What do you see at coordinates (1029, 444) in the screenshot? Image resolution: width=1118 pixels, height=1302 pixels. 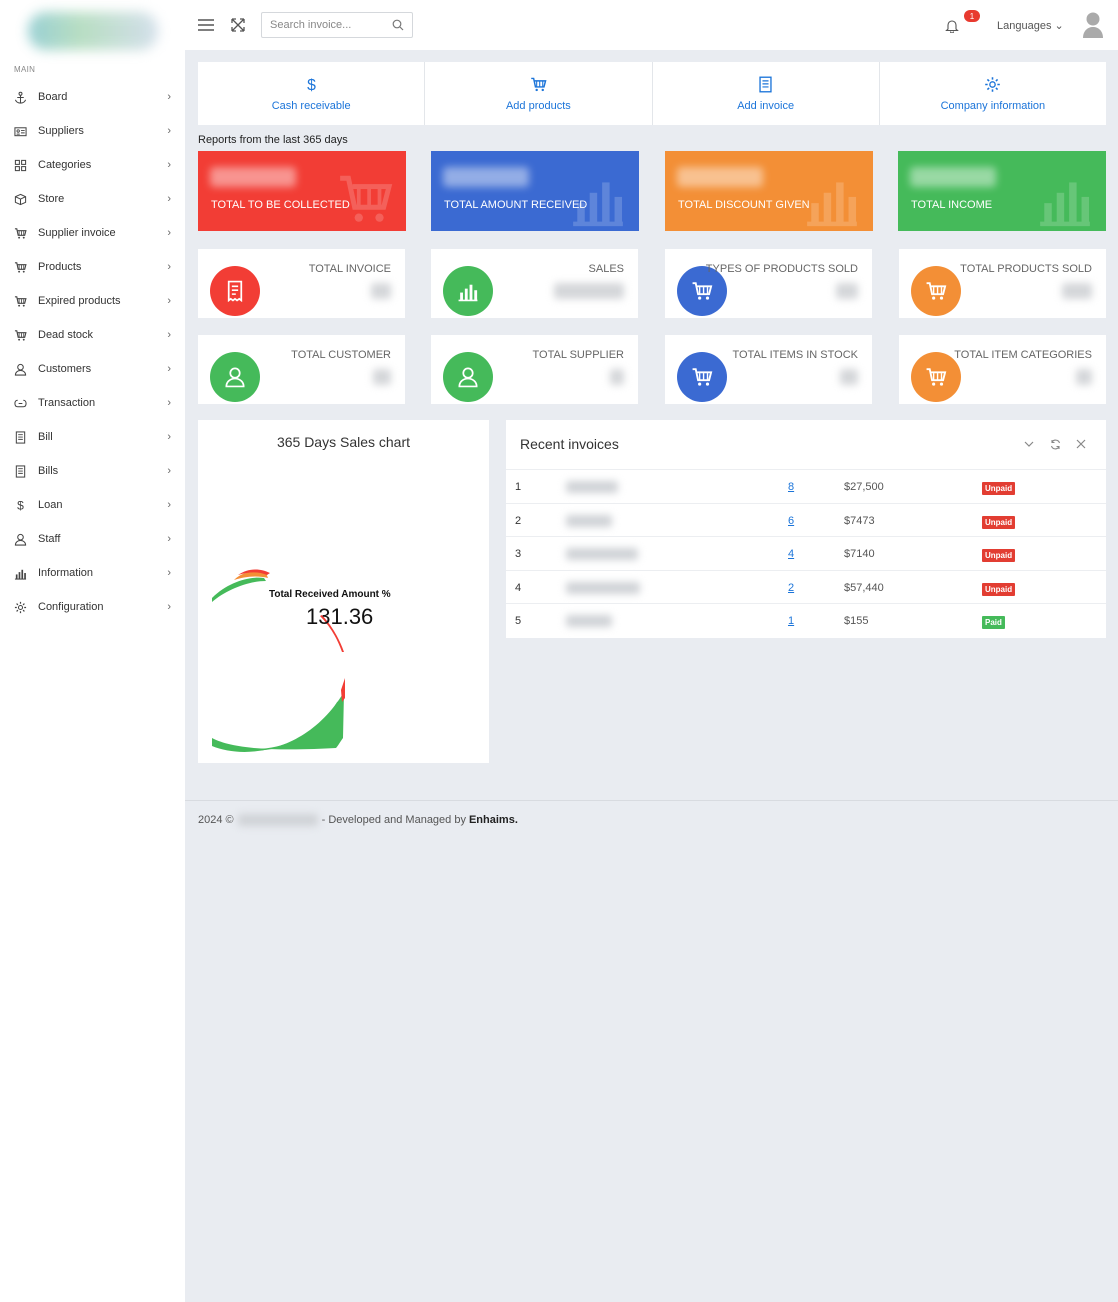 I see `collapse-icon` at bounding box center [1029, 444].